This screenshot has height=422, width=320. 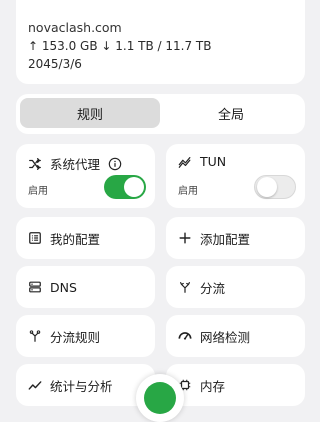 What do you see at coordinates (213, 161) in the screenshot?
I see `tun-label: TUN` at bounding box center [213, 161].